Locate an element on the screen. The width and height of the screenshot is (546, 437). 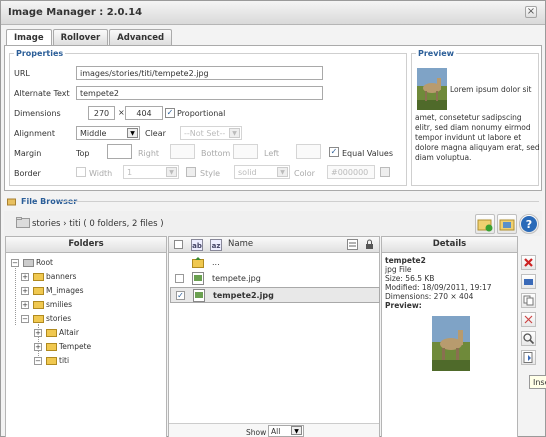
files-header: ab az Name is located at coordinates (274, 245).